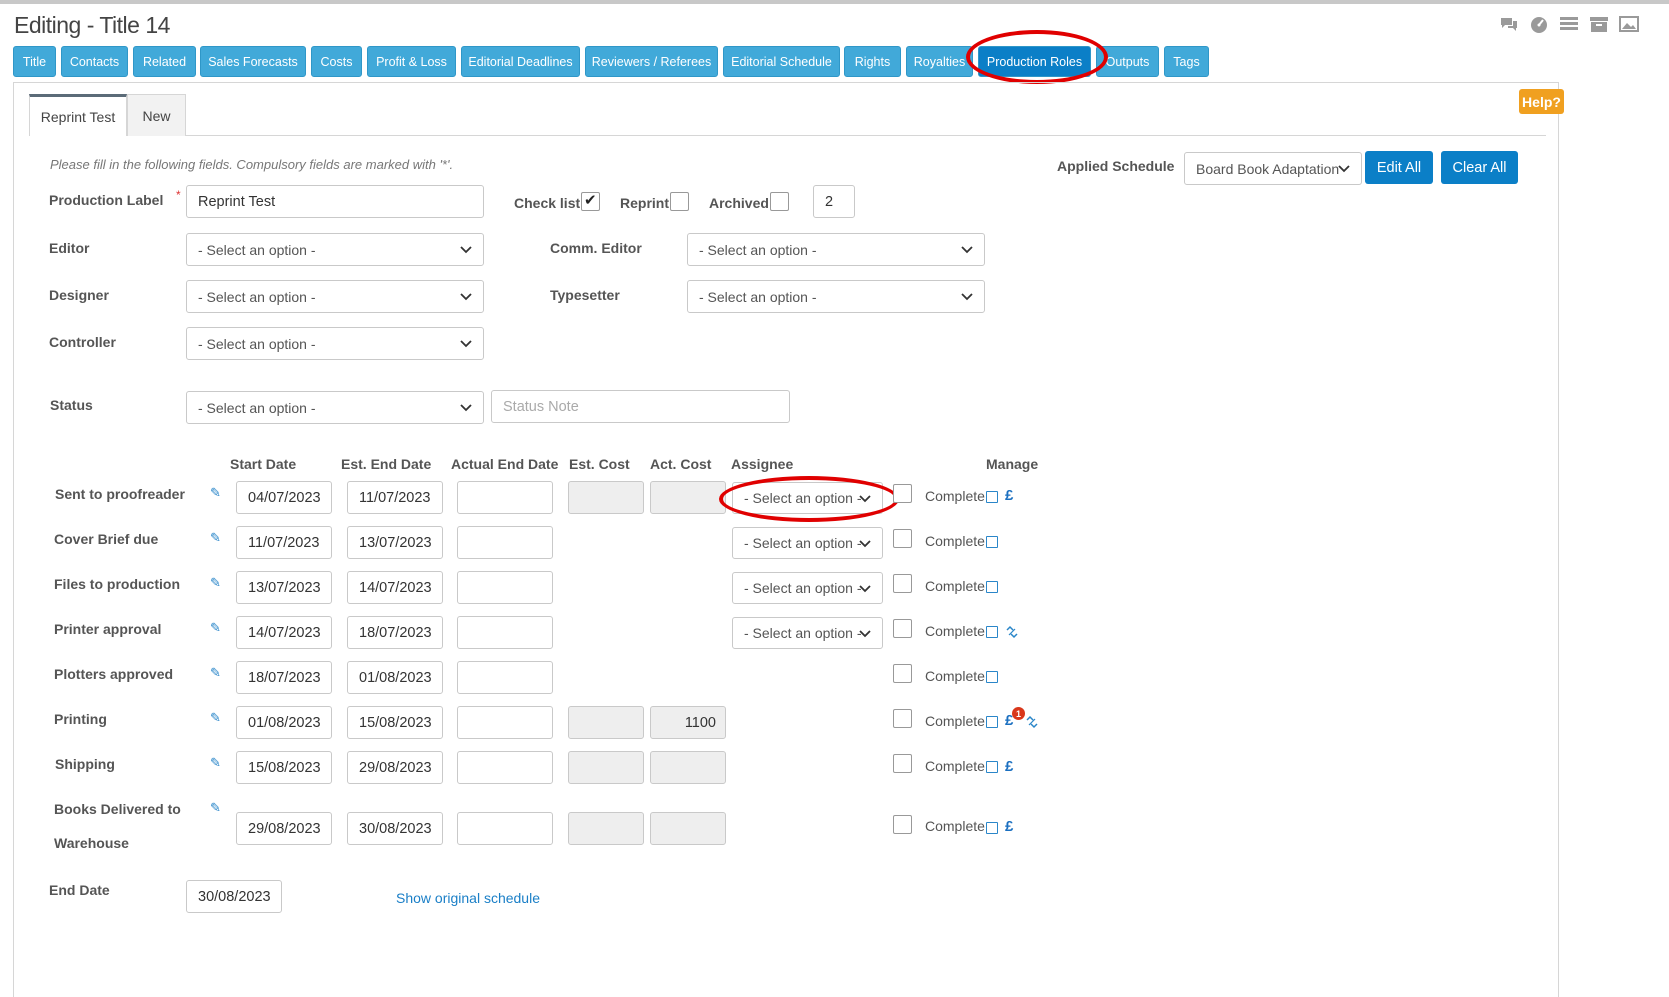  Describe the element at coordinates (336, 61) in the screenshot. I see `tab-costs: Costs` at that location.